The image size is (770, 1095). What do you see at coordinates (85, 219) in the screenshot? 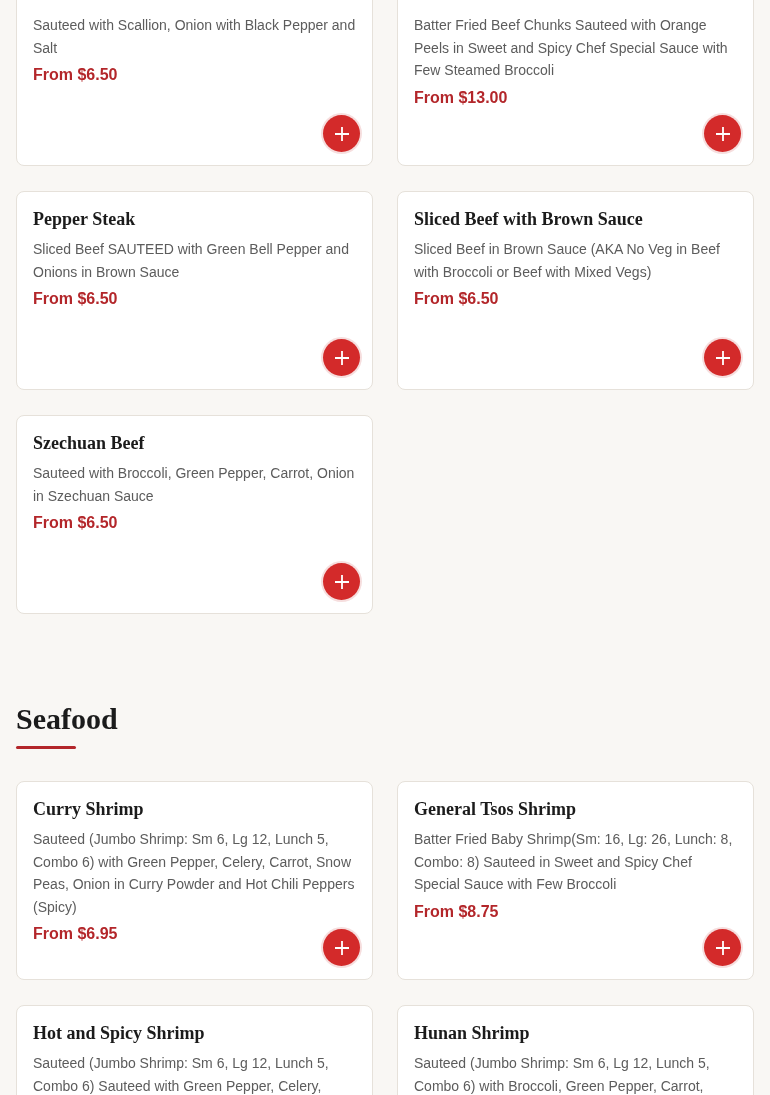
I see `dish-name: Pepper Steak` at bounding box center [85, 219].